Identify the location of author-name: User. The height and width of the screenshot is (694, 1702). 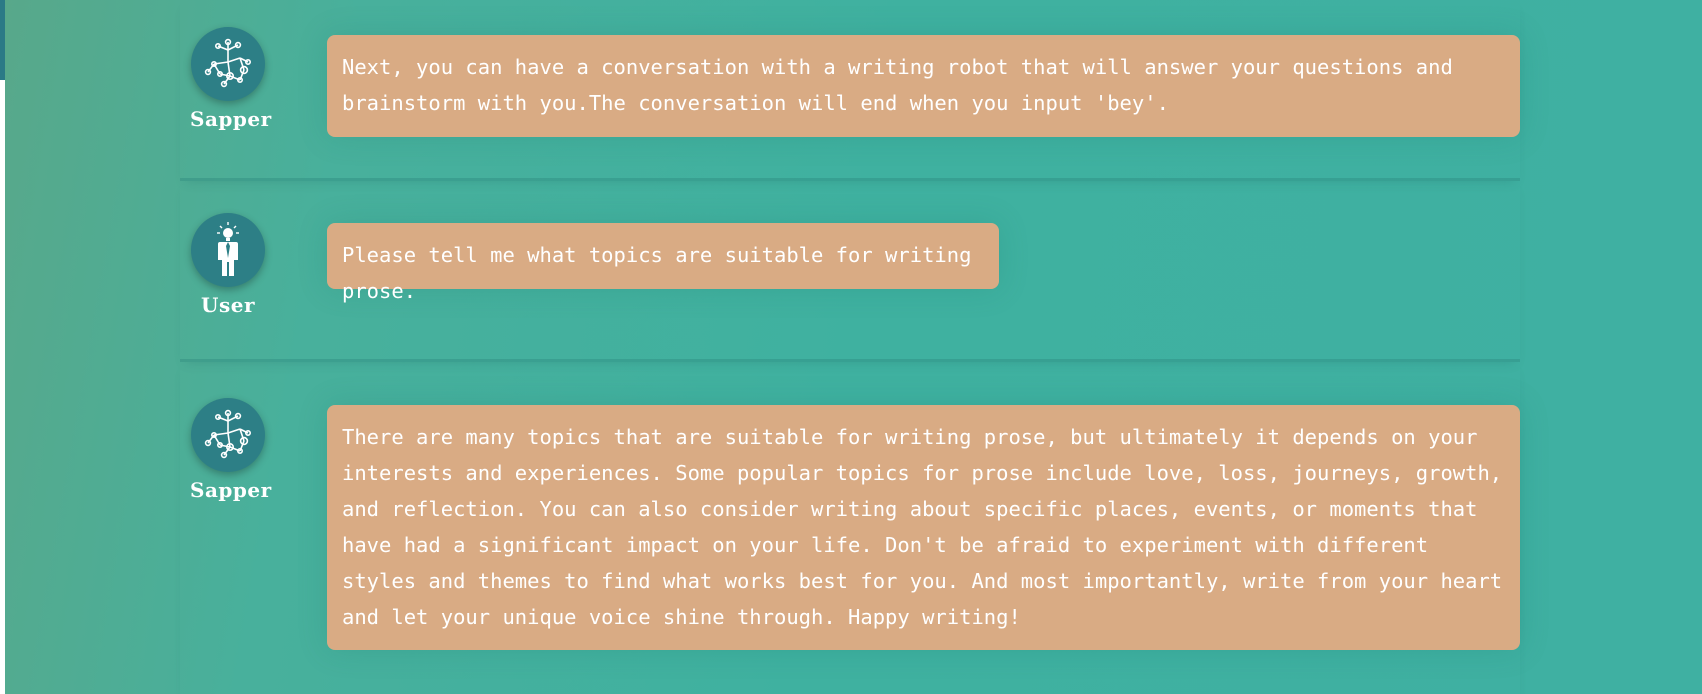
(228, 305).